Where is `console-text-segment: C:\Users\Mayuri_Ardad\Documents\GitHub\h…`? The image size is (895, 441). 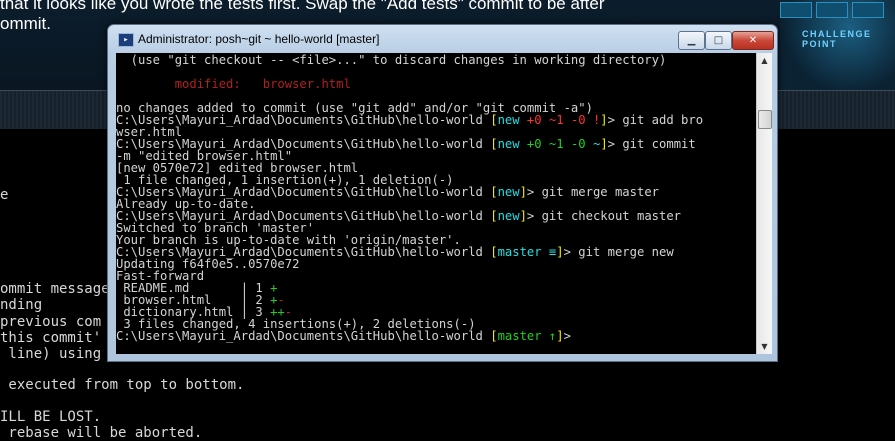
console-text-segment: C:\Users\Mayuri_Ardad\Documents\GitHub\h… is located at coordinates (303, 336).